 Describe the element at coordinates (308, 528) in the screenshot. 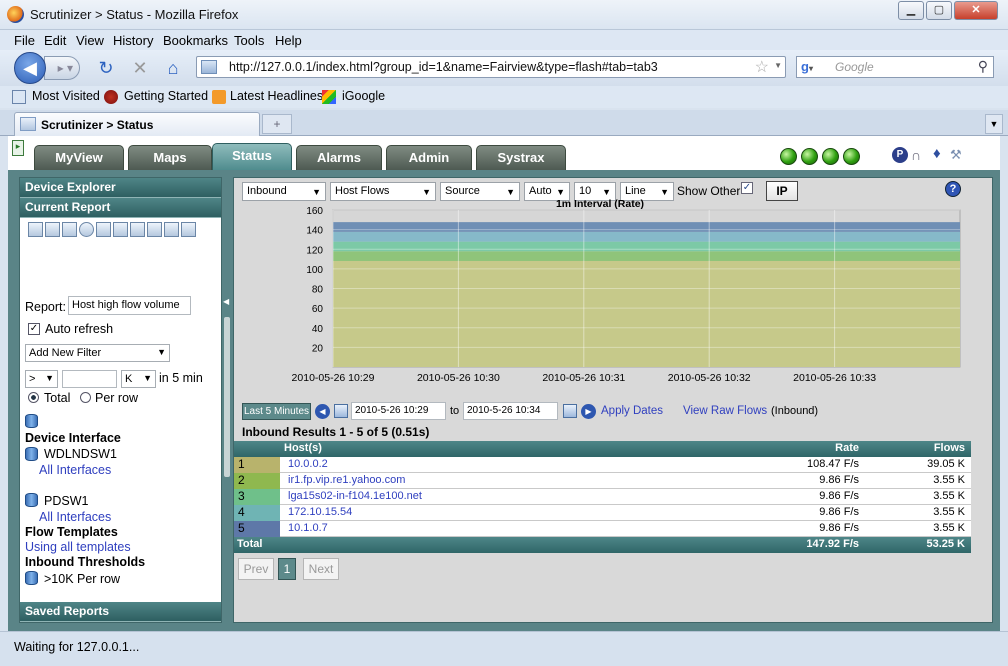

I see `host-link: 10.1.0.7` at that location.